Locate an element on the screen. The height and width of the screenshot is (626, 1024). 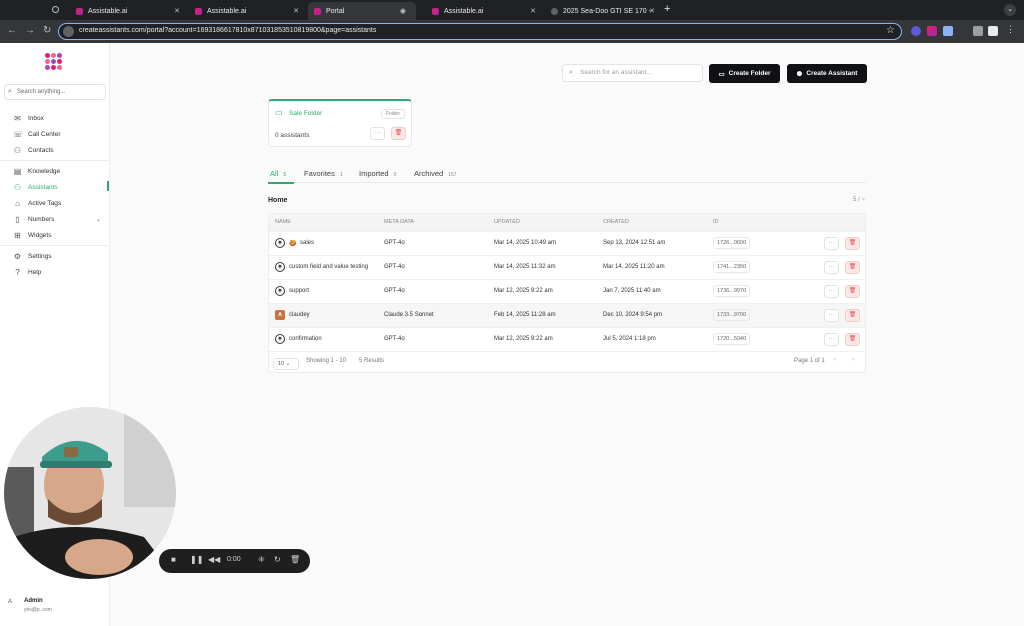
inbox-icon: ✉ is located at coordinates (17, 118).